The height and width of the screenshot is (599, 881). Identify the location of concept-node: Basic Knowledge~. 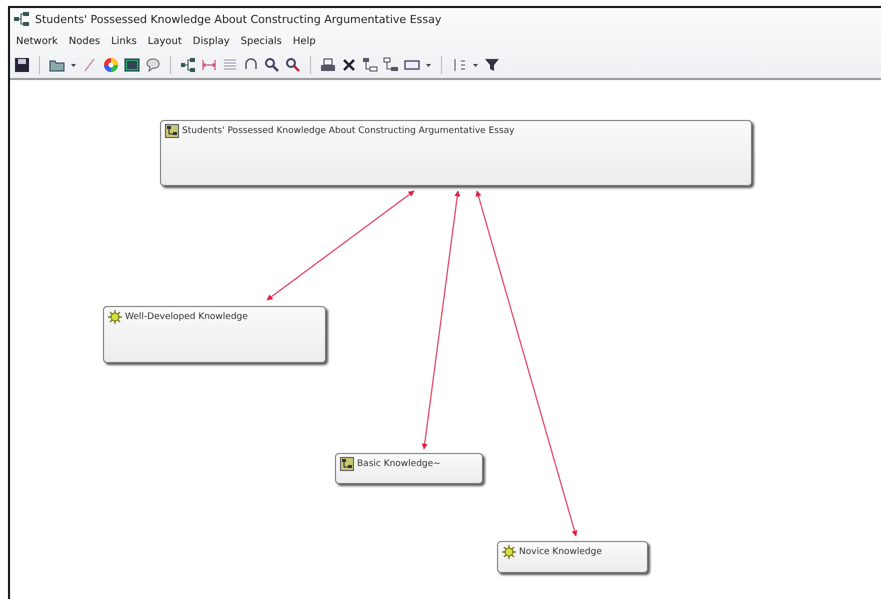
(409, 468).